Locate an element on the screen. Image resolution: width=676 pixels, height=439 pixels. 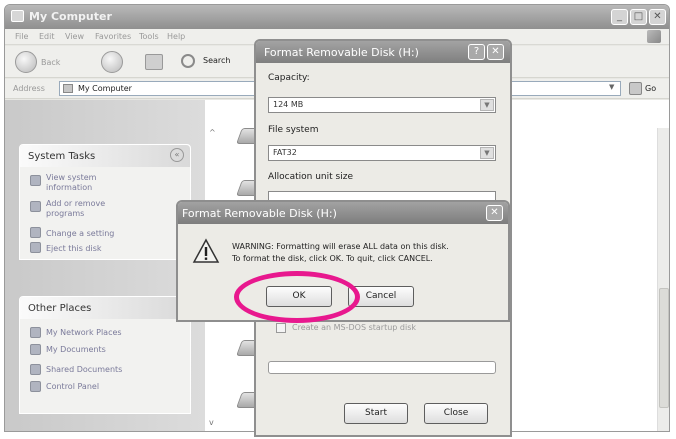
place-my-documents: My Documents is located at coordinates (111, 350).